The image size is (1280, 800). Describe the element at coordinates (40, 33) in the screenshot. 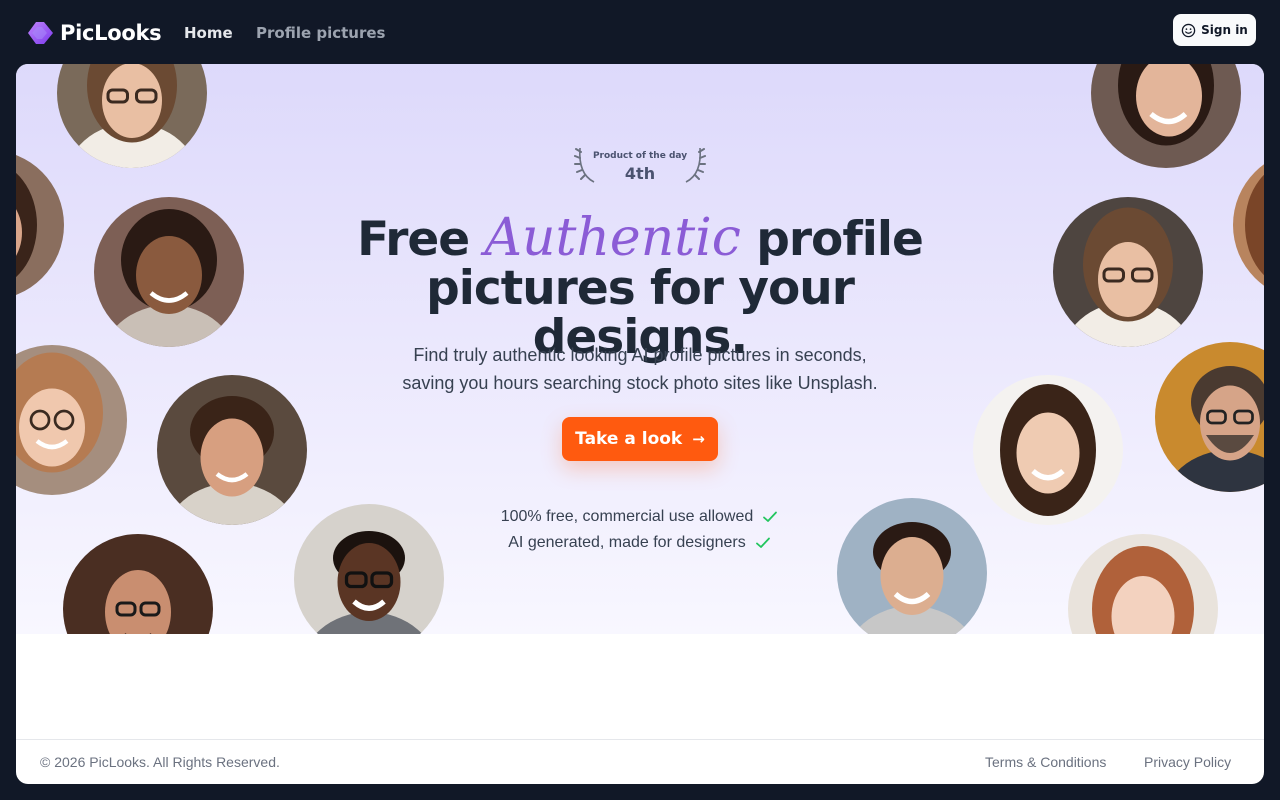

I see `logo-icon` at that location.